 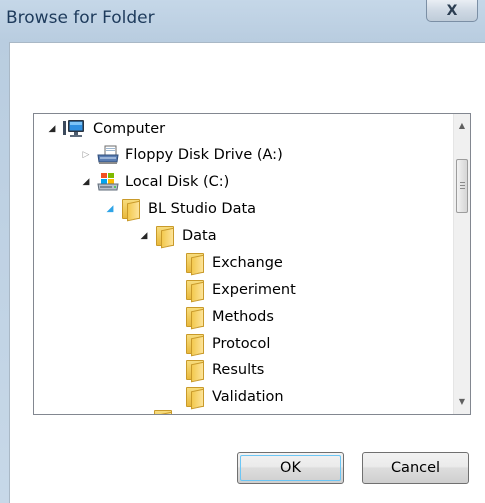 What do you see at coordinates (241, 344) in the screenshot?
I see `tree-item-label: Protocol` at bounding box center [241, 344].